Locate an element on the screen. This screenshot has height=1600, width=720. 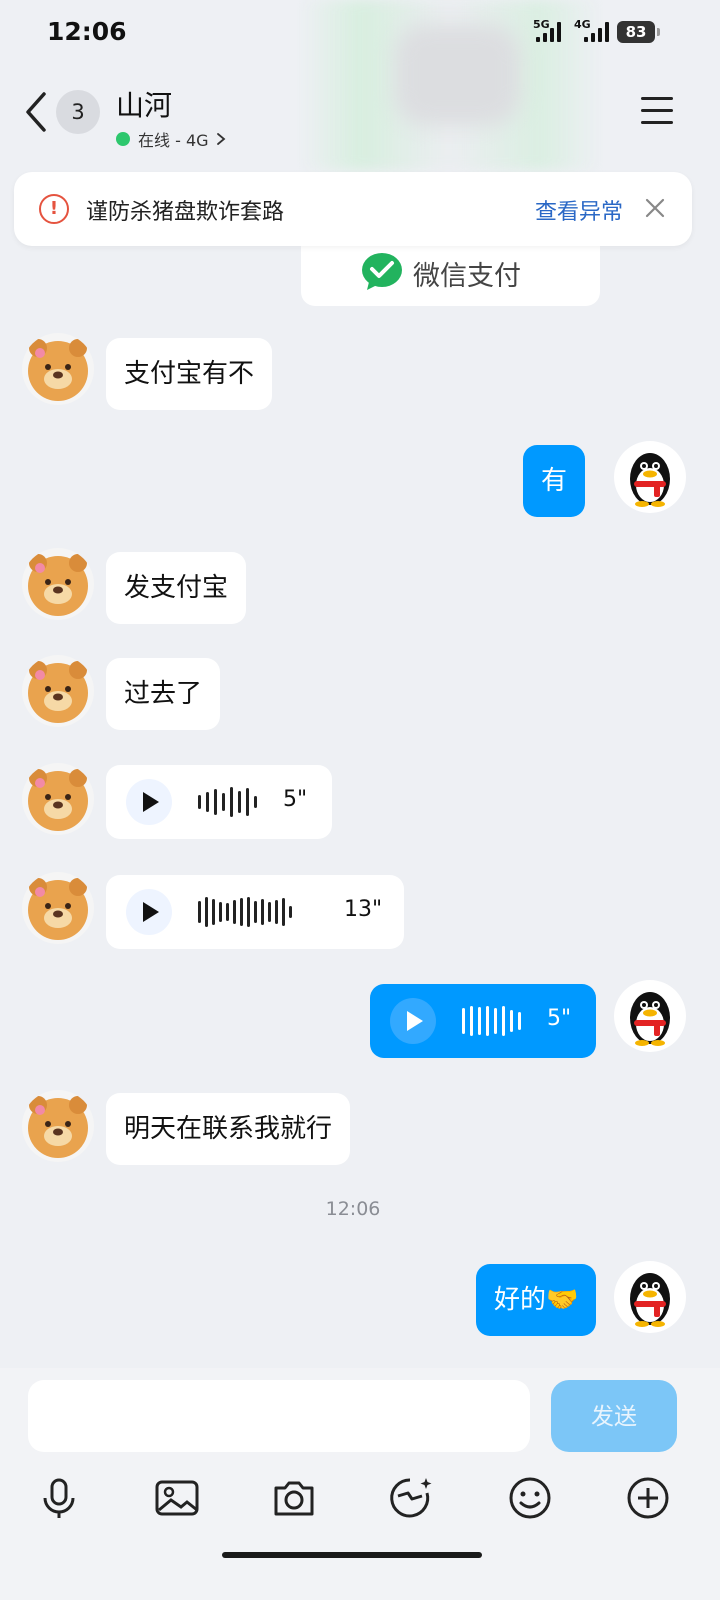
status-time: 12:06 is located at coordinates (87, 31).